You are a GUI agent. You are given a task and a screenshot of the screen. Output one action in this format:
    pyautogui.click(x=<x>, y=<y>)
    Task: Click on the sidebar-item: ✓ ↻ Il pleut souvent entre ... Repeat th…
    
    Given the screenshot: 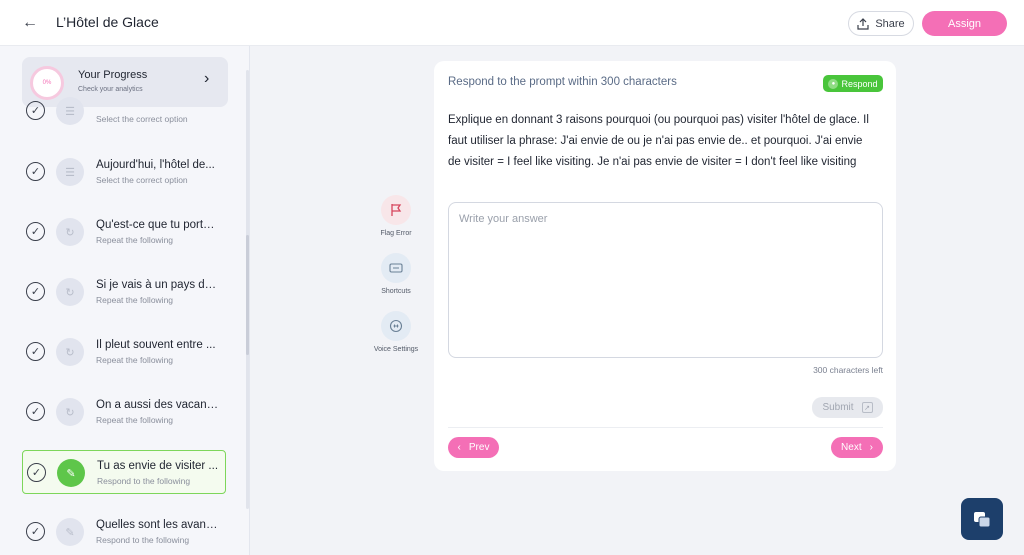 What is the action you would take?
    pyautogui.click(x=124, y=352)
    